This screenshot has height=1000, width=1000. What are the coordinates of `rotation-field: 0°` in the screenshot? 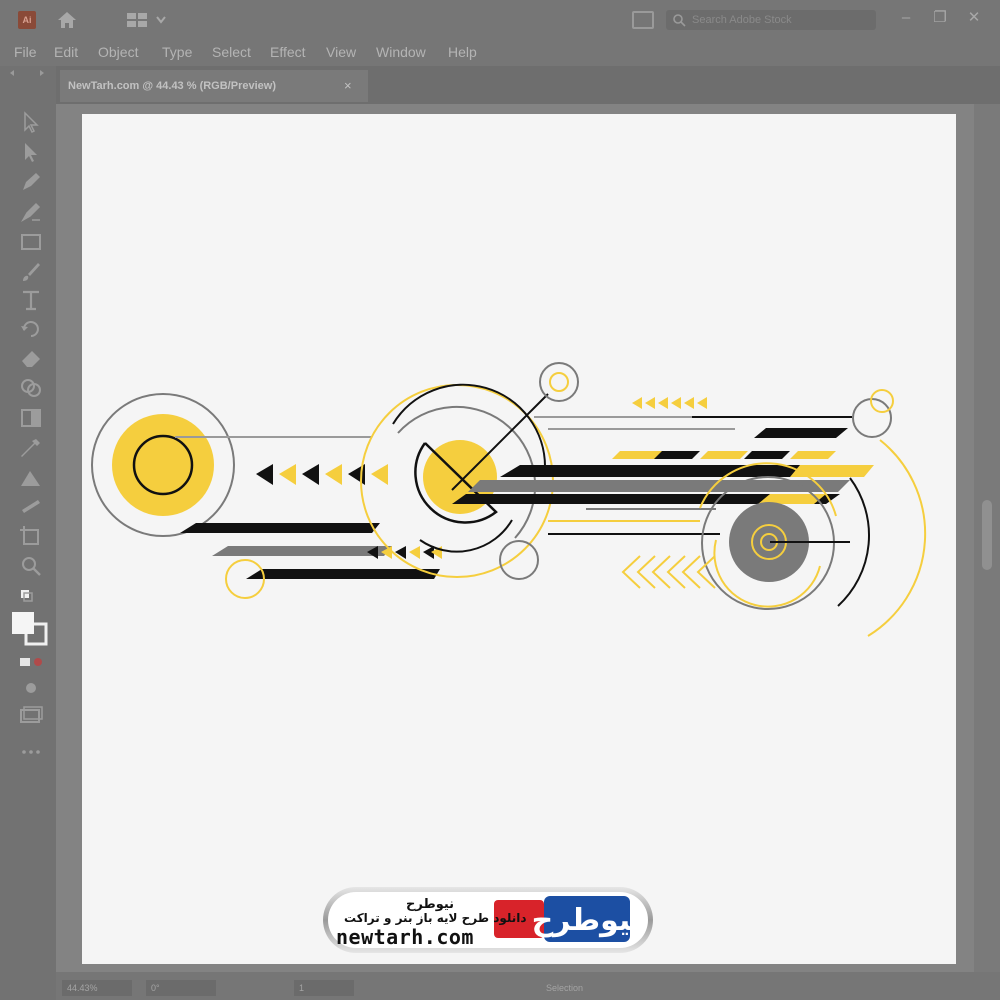 It's located at (181, 988).